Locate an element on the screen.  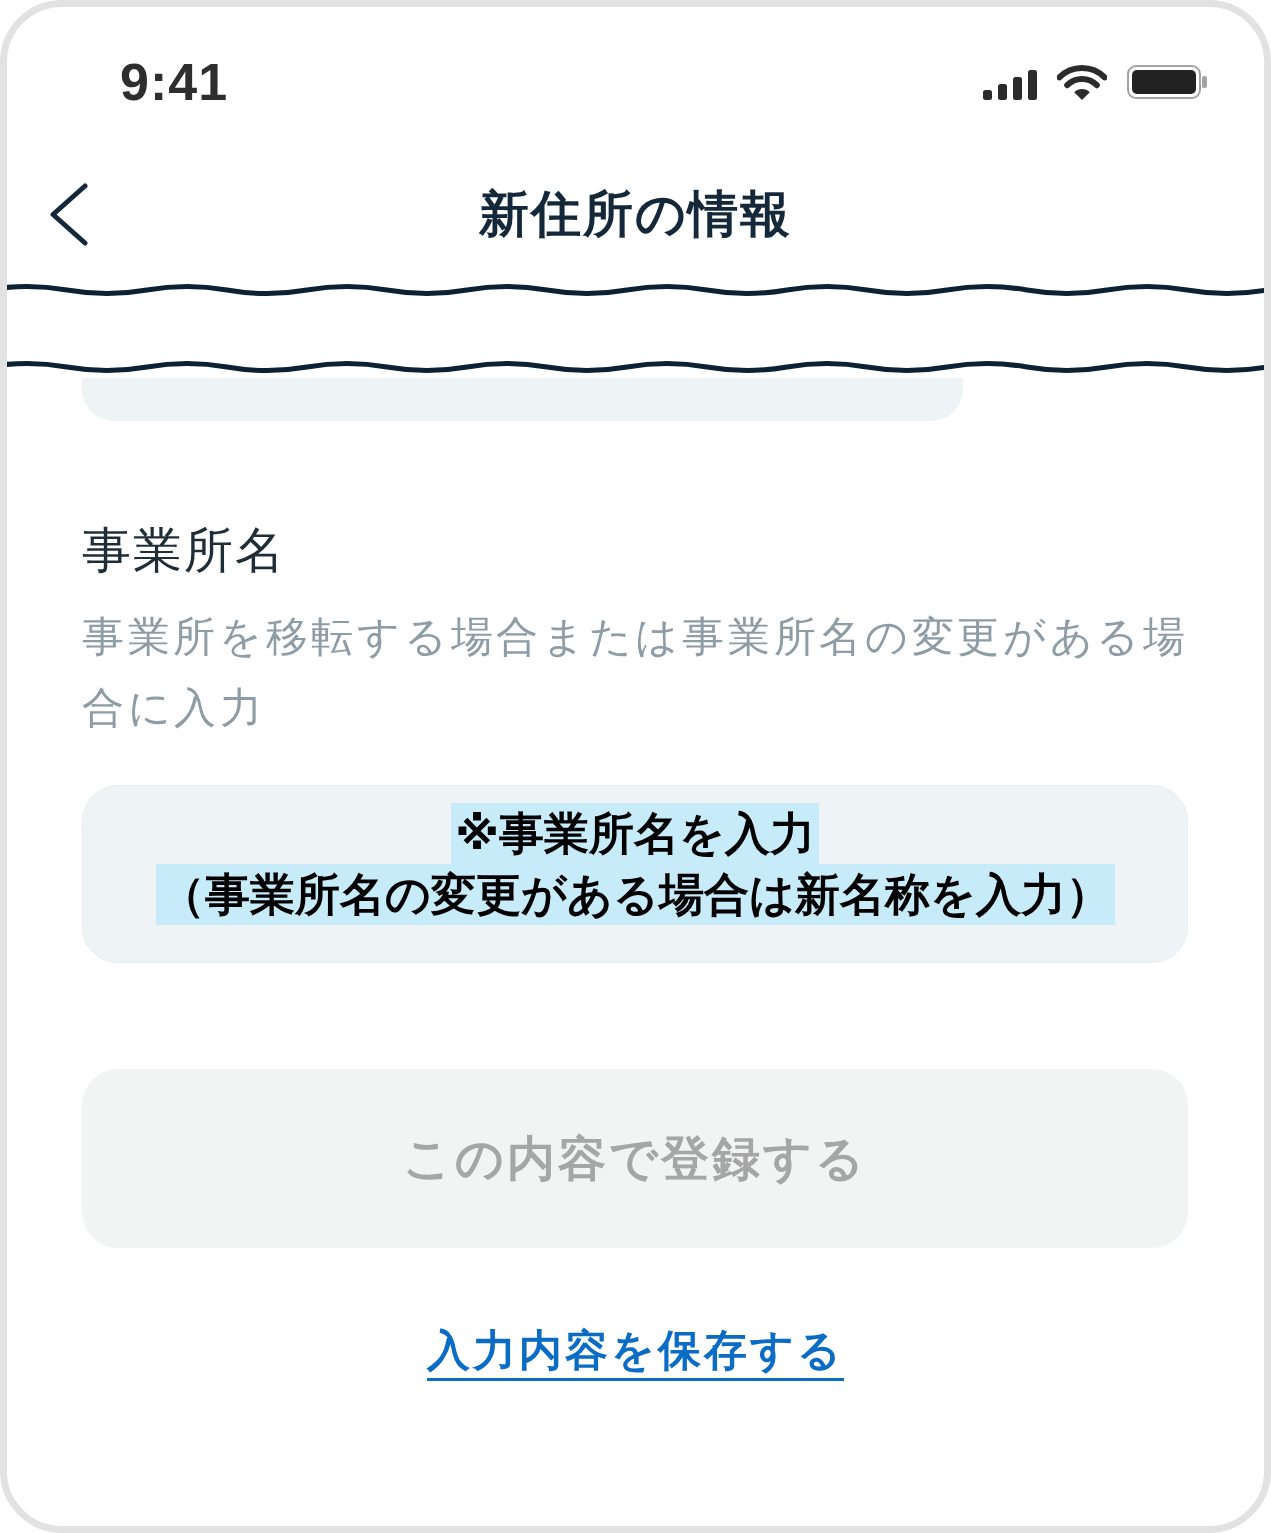
save-link: 入力内容を保存する is located at coordinates (635, 1352).